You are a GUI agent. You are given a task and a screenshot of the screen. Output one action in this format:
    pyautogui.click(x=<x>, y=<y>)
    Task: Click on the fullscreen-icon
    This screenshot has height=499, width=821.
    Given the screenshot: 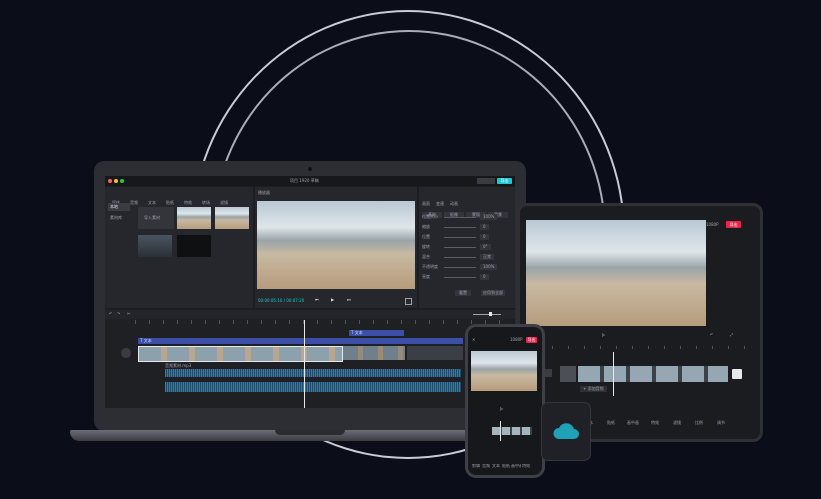 What is the action you would take?
    pyautogui.click(x=408, y=301)
    